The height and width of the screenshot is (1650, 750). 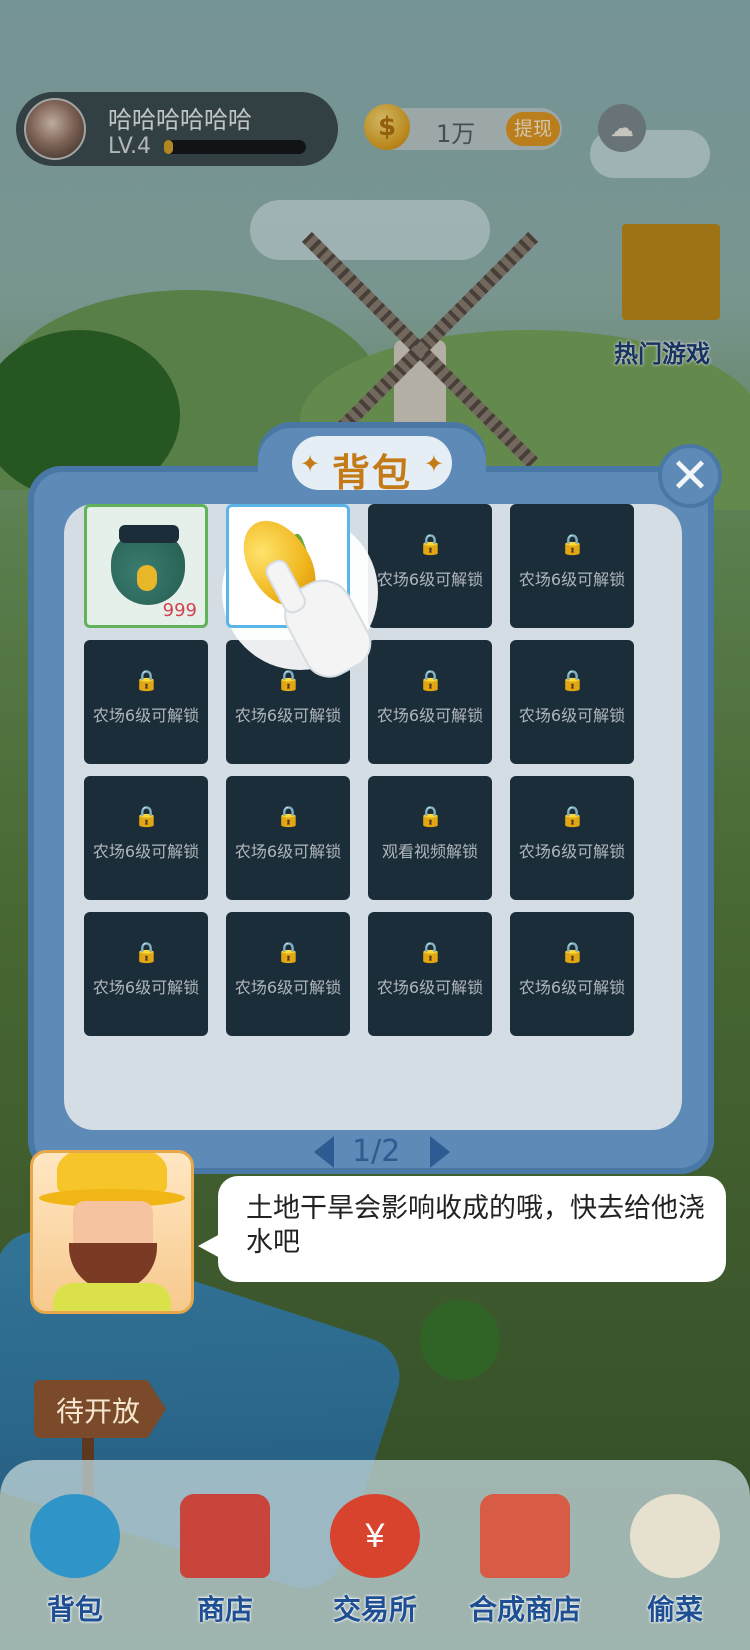 What do you see at coordinates (112, 1232) in the screenshot?
I see `farmer-avatar` at bounding box center [112, 1232].